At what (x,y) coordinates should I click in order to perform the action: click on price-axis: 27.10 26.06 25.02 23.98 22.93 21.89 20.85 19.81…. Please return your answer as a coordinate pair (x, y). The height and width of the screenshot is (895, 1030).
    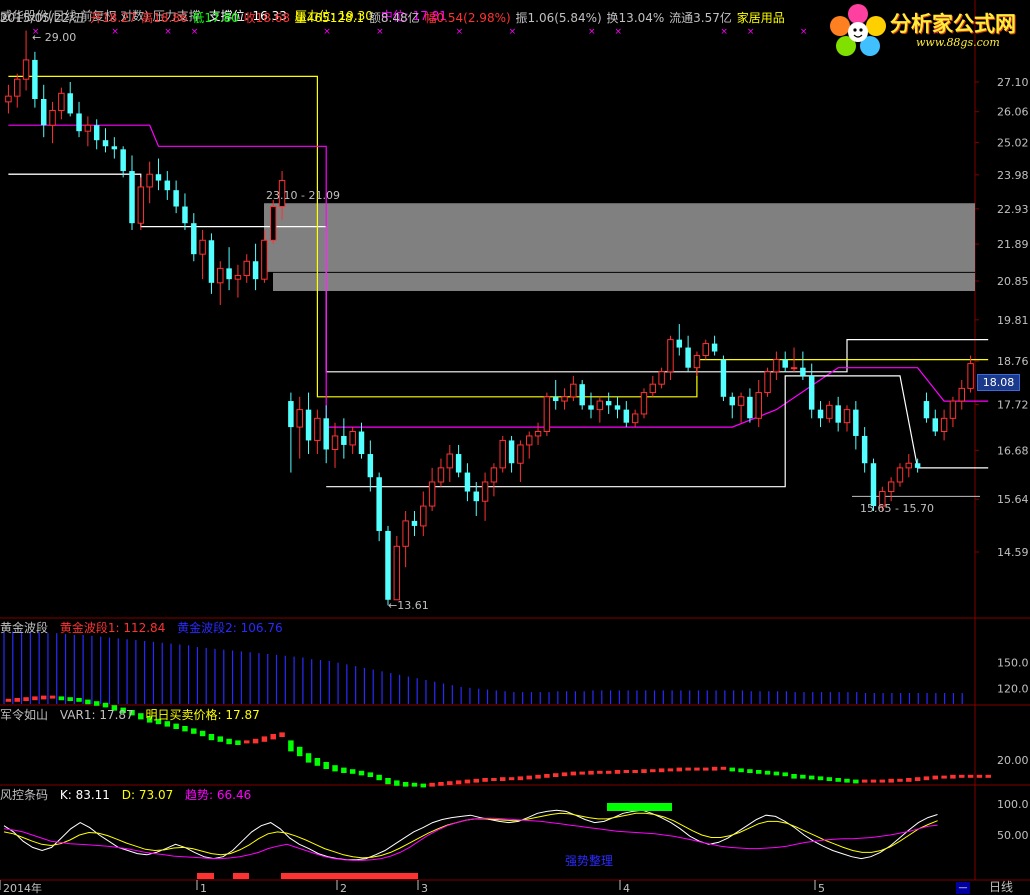
    Looking at the image, I should click on (1002, 317).